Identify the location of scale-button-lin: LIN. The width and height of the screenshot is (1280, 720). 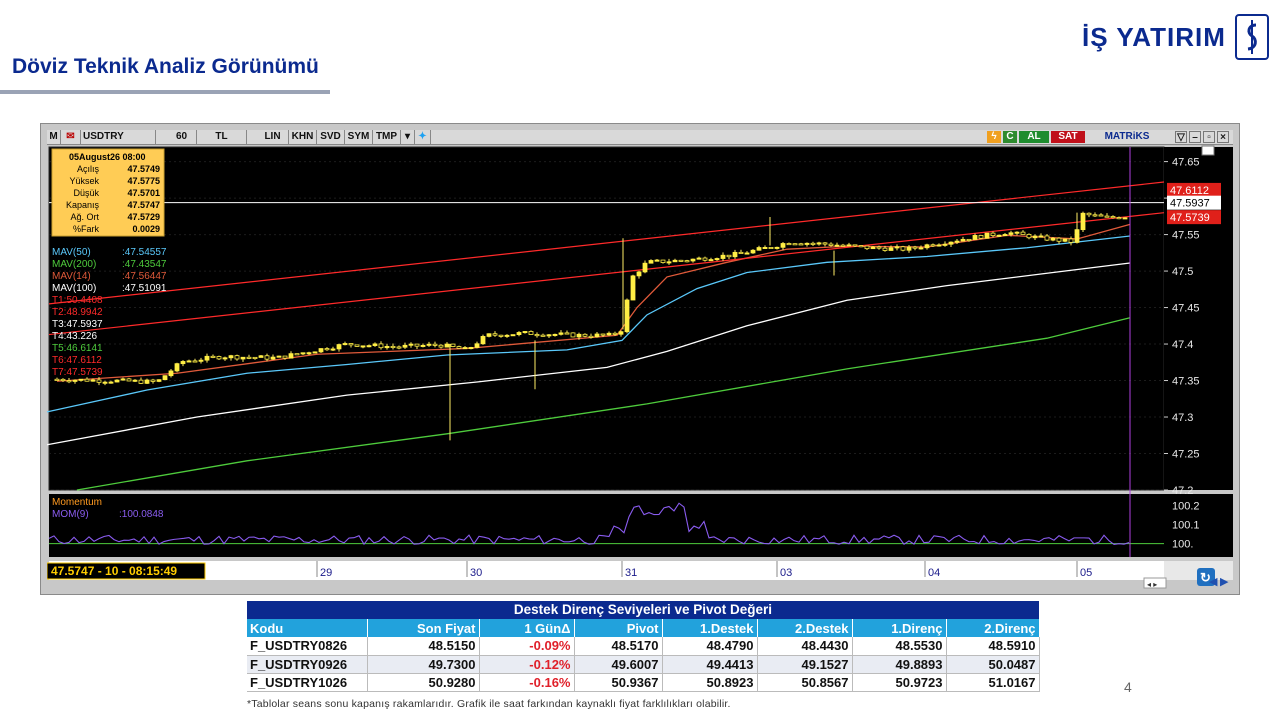
(273, 137).